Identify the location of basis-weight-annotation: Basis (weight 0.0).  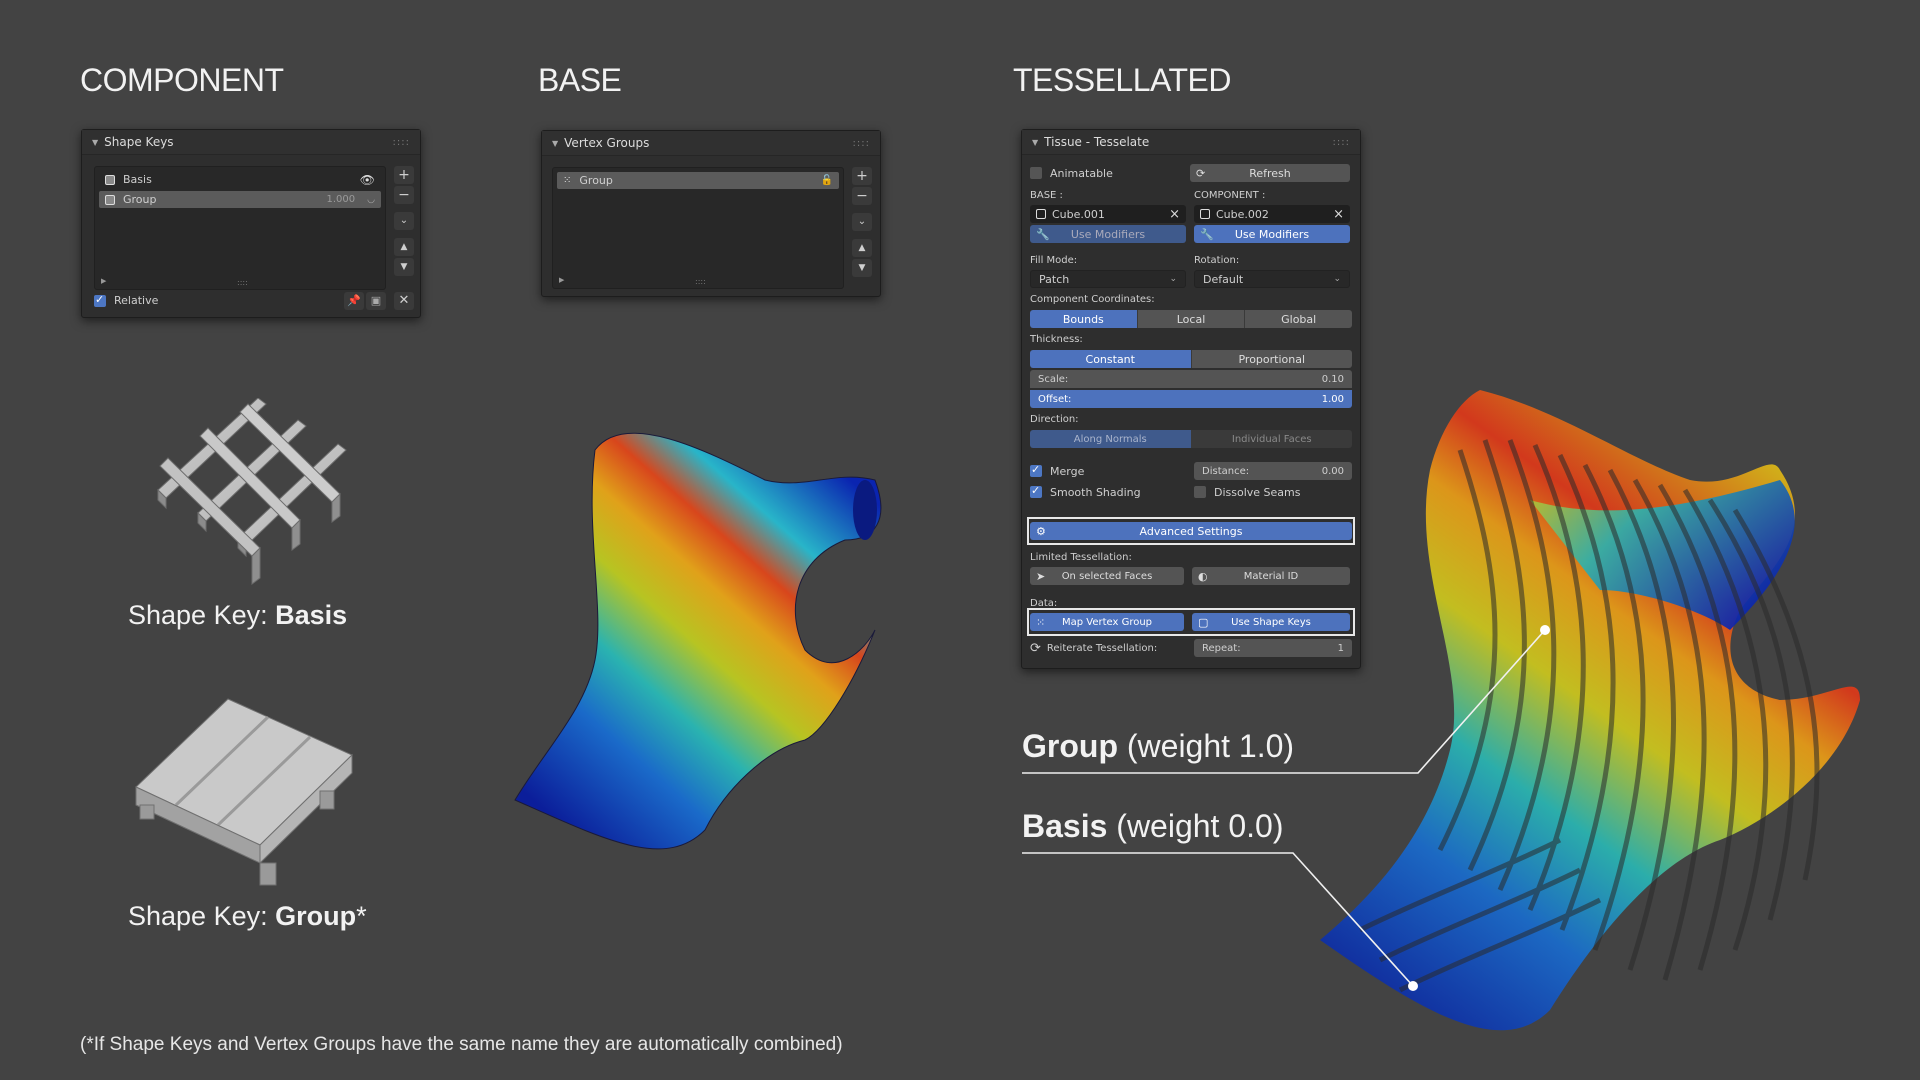
(1153, 826).